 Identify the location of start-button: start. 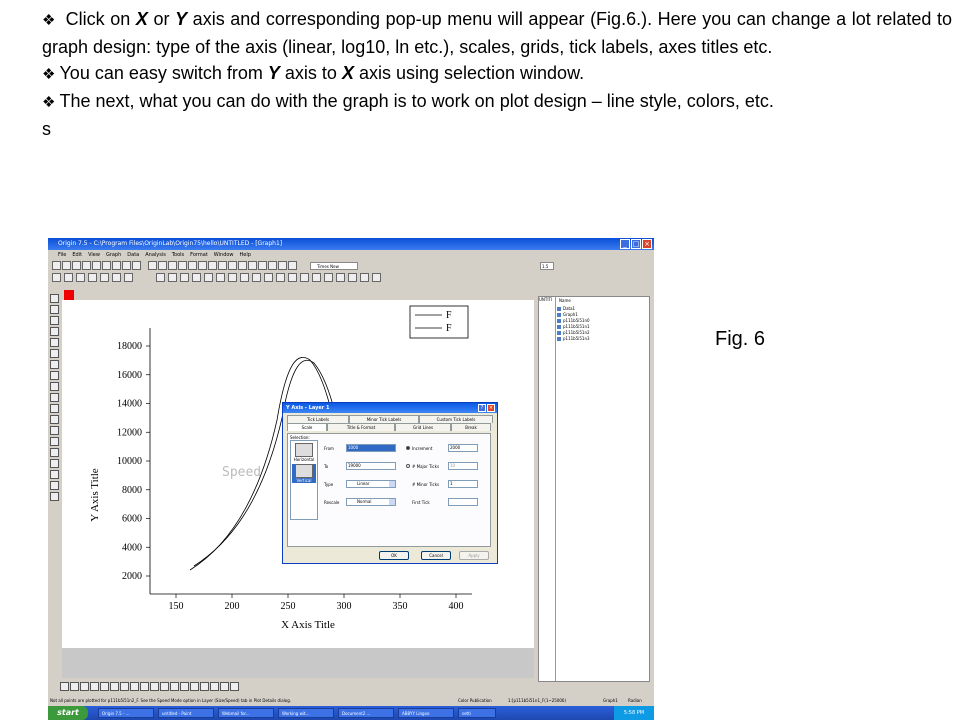
(68, 713).